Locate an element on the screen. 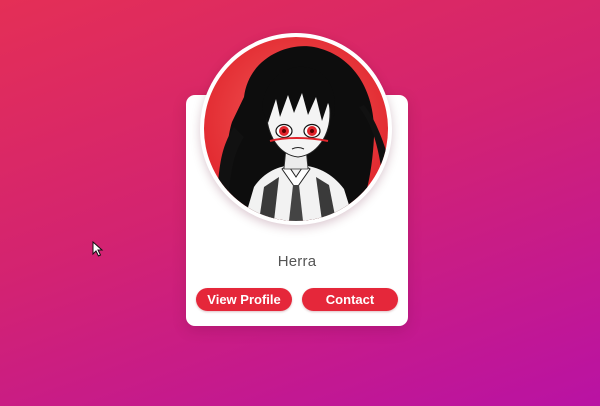  avatar is located at coordinates (296, 129).